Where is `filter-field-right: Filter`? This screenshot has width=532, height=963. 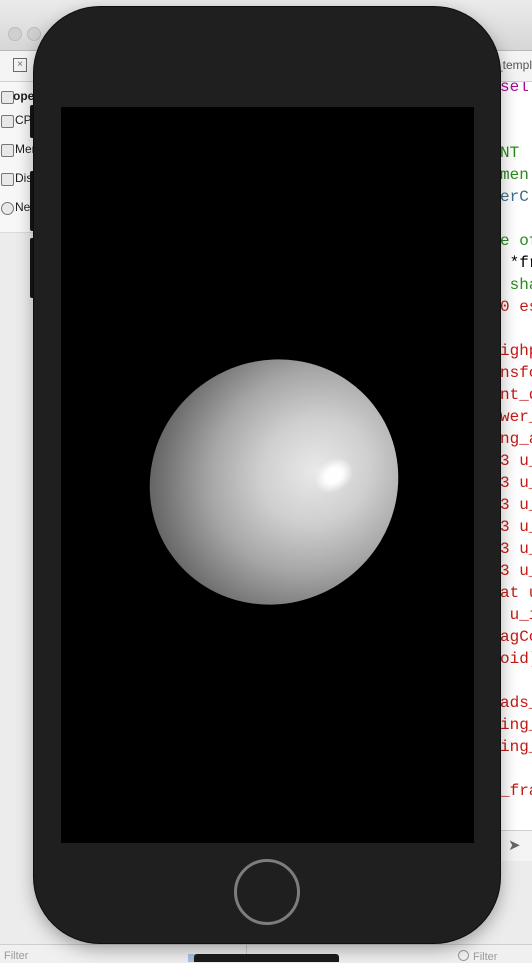
filter-field-right: Filter is located at coordinates (477, 956).